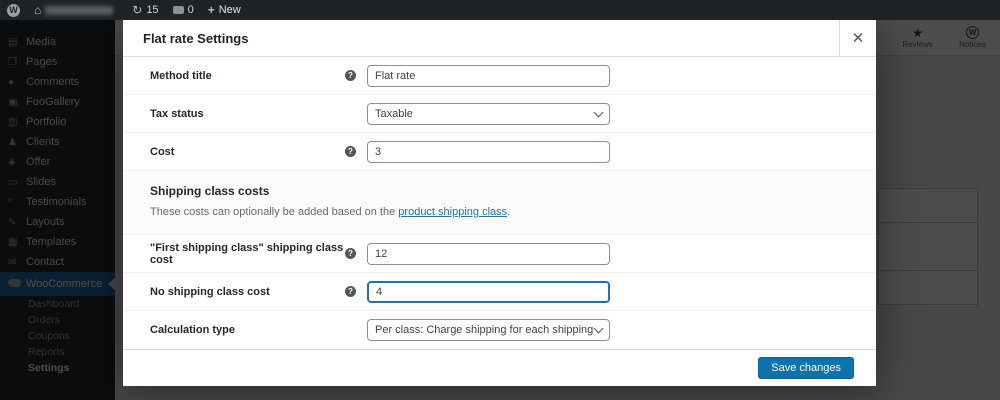 This screenshot has height=400, width=1000. Describe the element at coordinates (229, 10) in the screenshot. I see `new-label: New` at that location.